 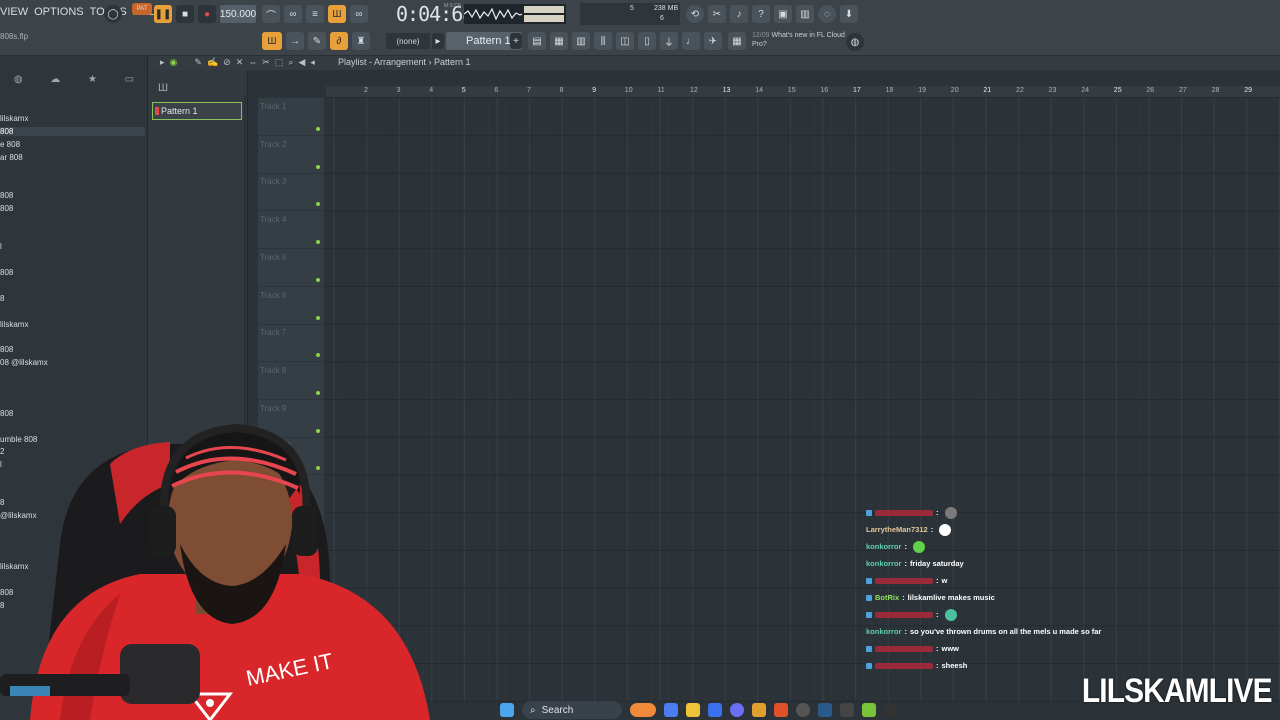 I want to click on store-icon, so click(x=715, y=710).